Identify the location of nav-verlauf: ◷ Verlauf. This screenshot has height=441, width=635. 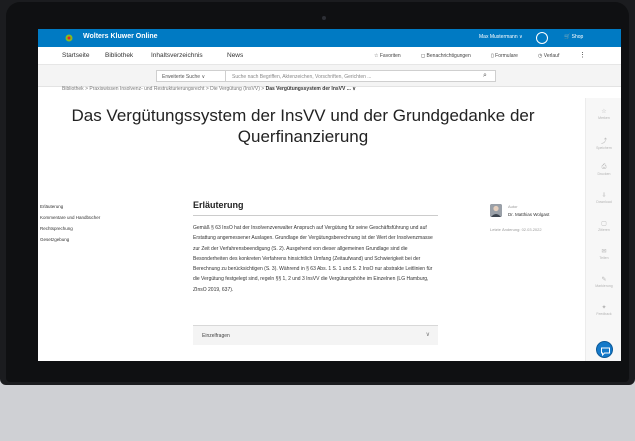
(548, 56).